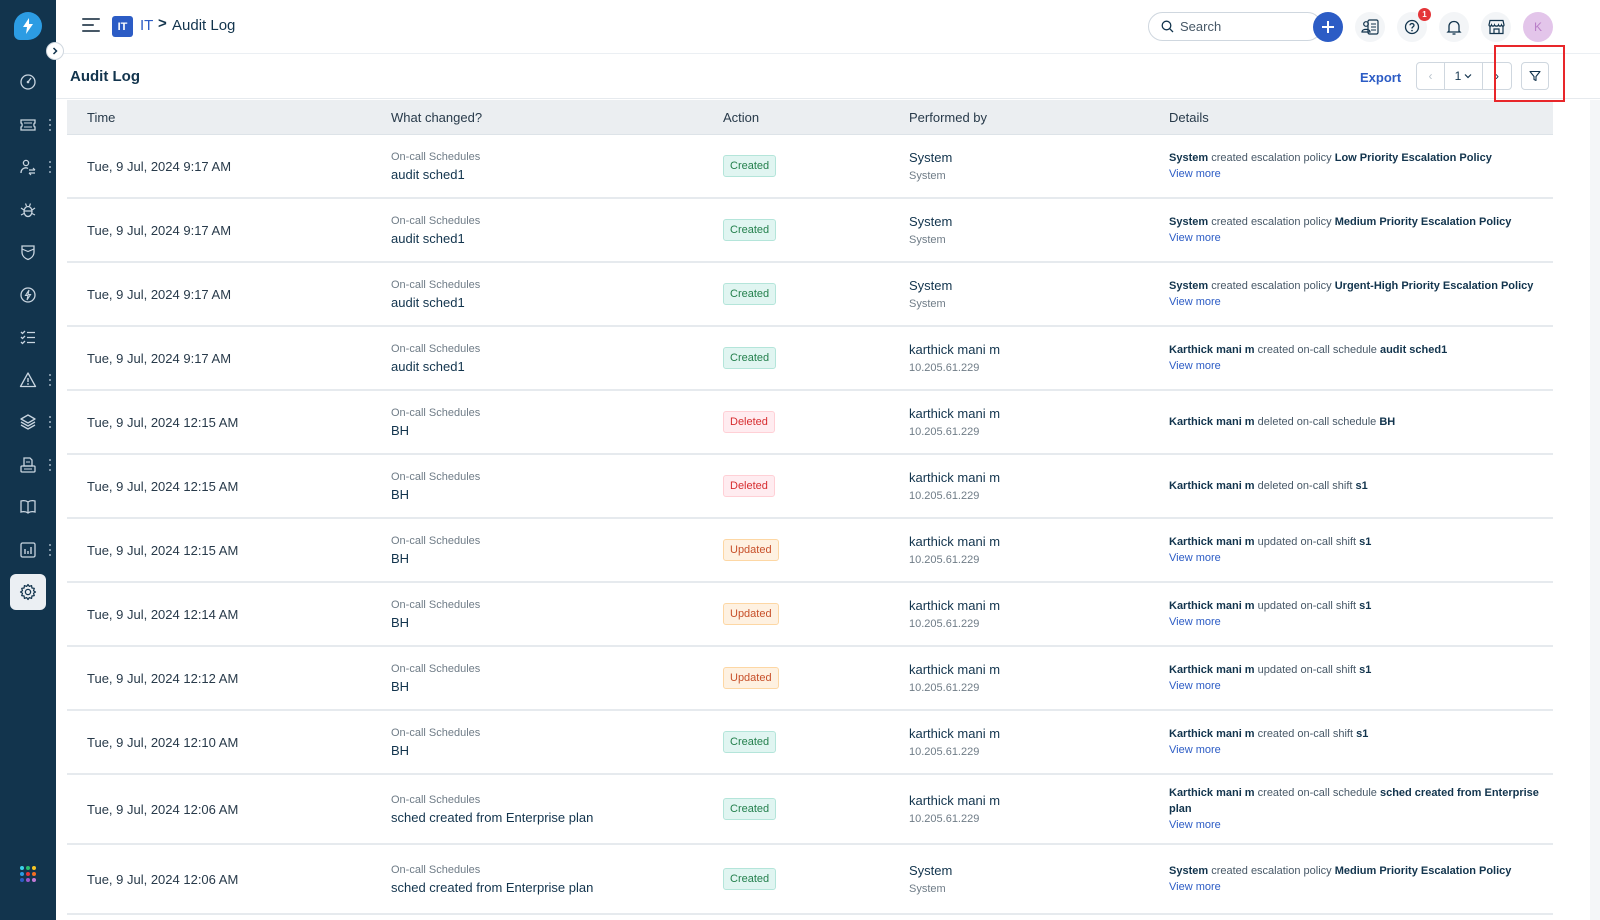  What do you see at coordinates (1434, 286) in the screenshot?
I see `details-highlight: Urgent-High Priority Escalation Policy` at bounding box center [1434, 286].